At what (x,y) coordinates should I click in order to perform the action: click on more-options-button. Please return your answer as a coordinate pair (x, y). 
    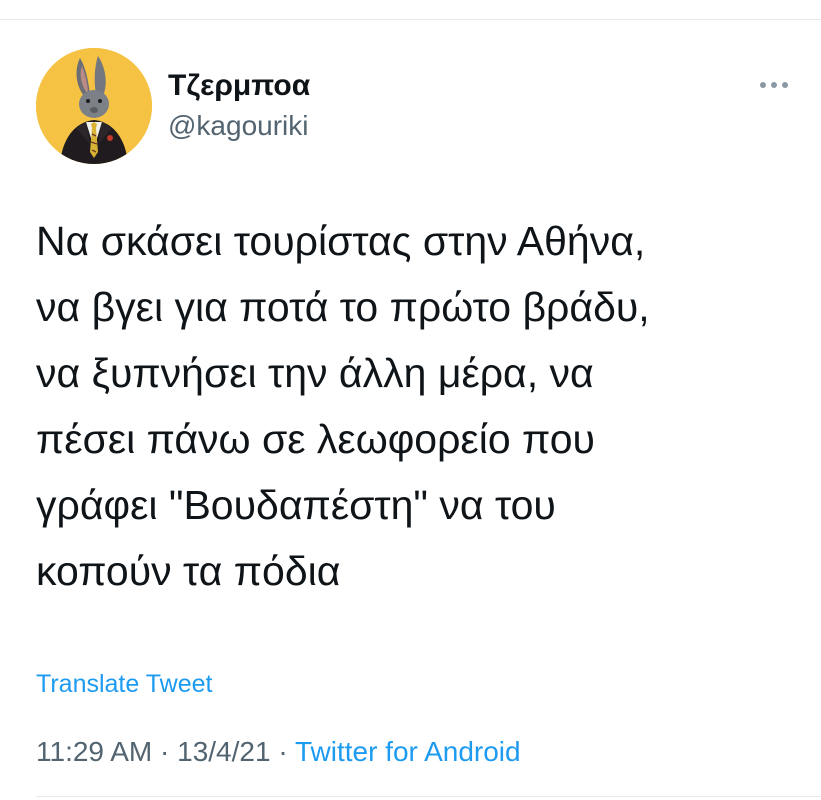
    Looking at the image, I should click on (774, 85).